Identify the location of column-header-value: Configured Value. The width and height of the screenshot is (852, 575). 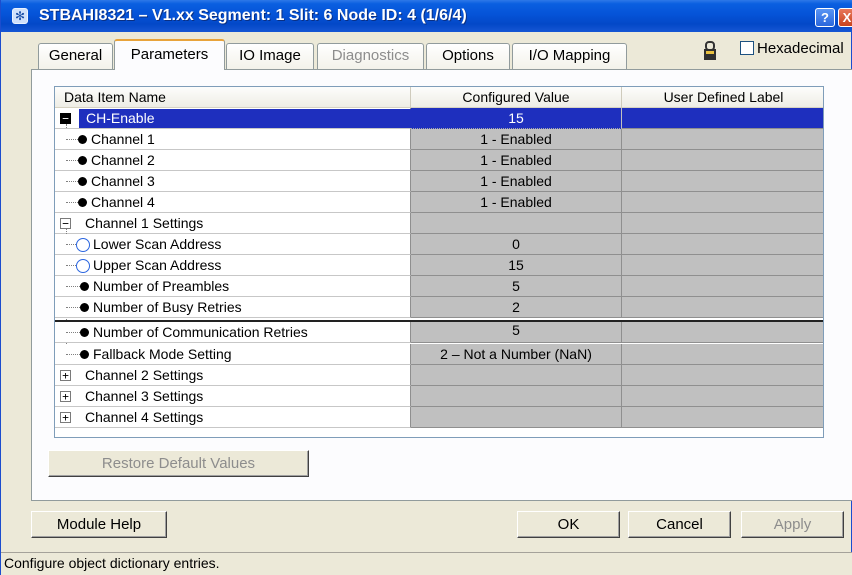
(516, 97).